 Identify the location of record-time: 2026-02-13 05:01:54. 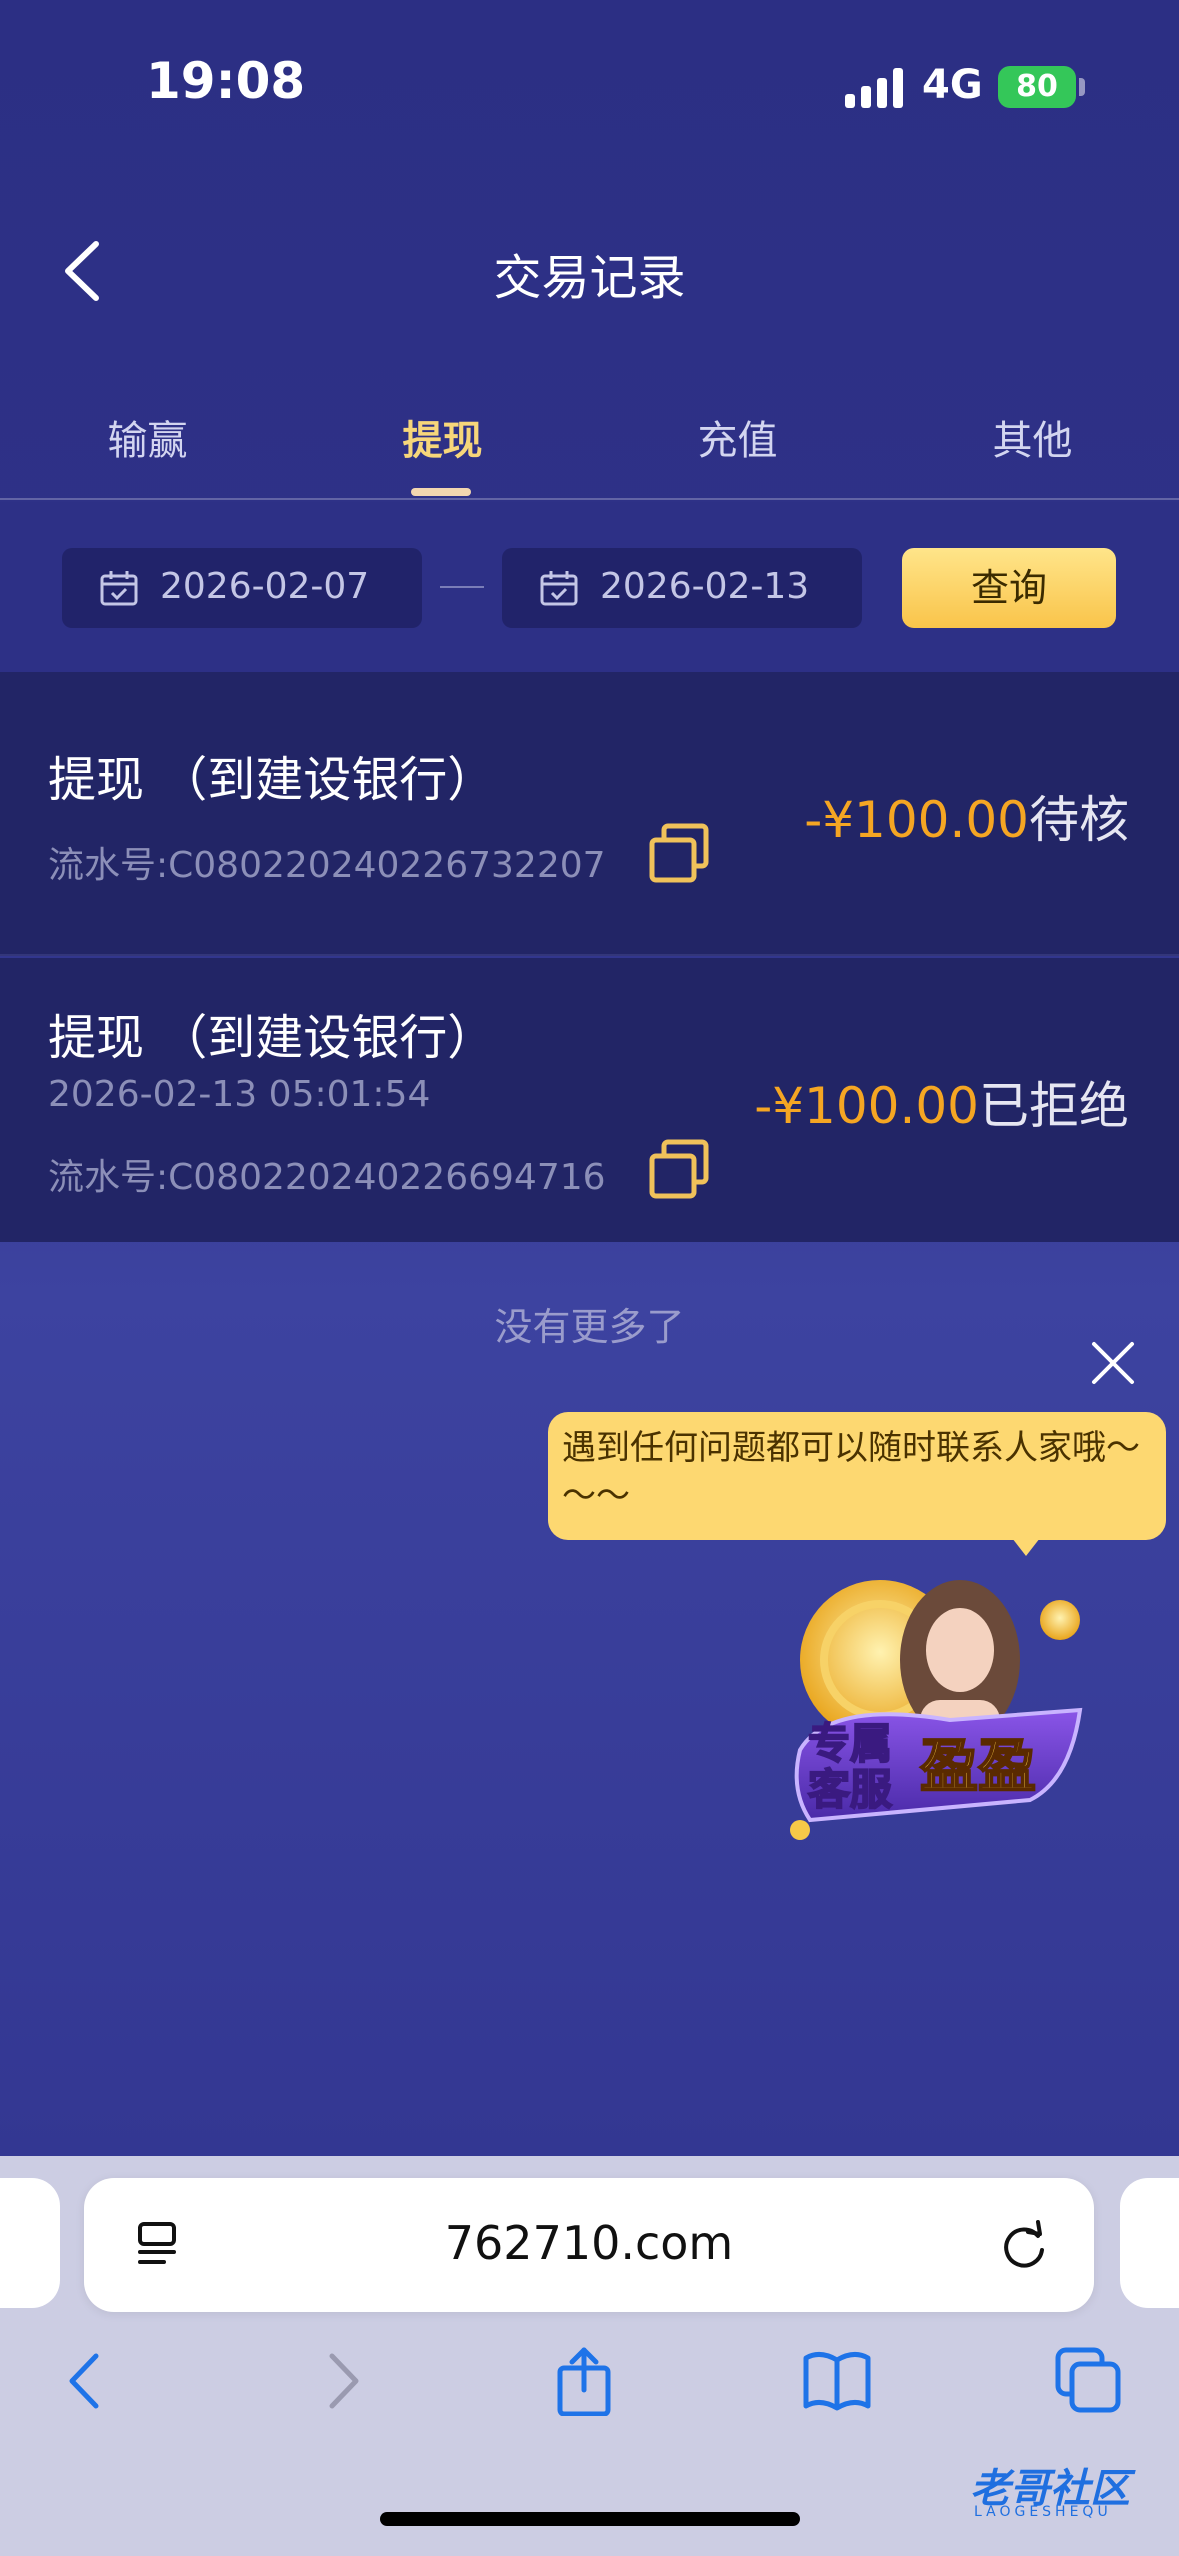
(239, 1094).